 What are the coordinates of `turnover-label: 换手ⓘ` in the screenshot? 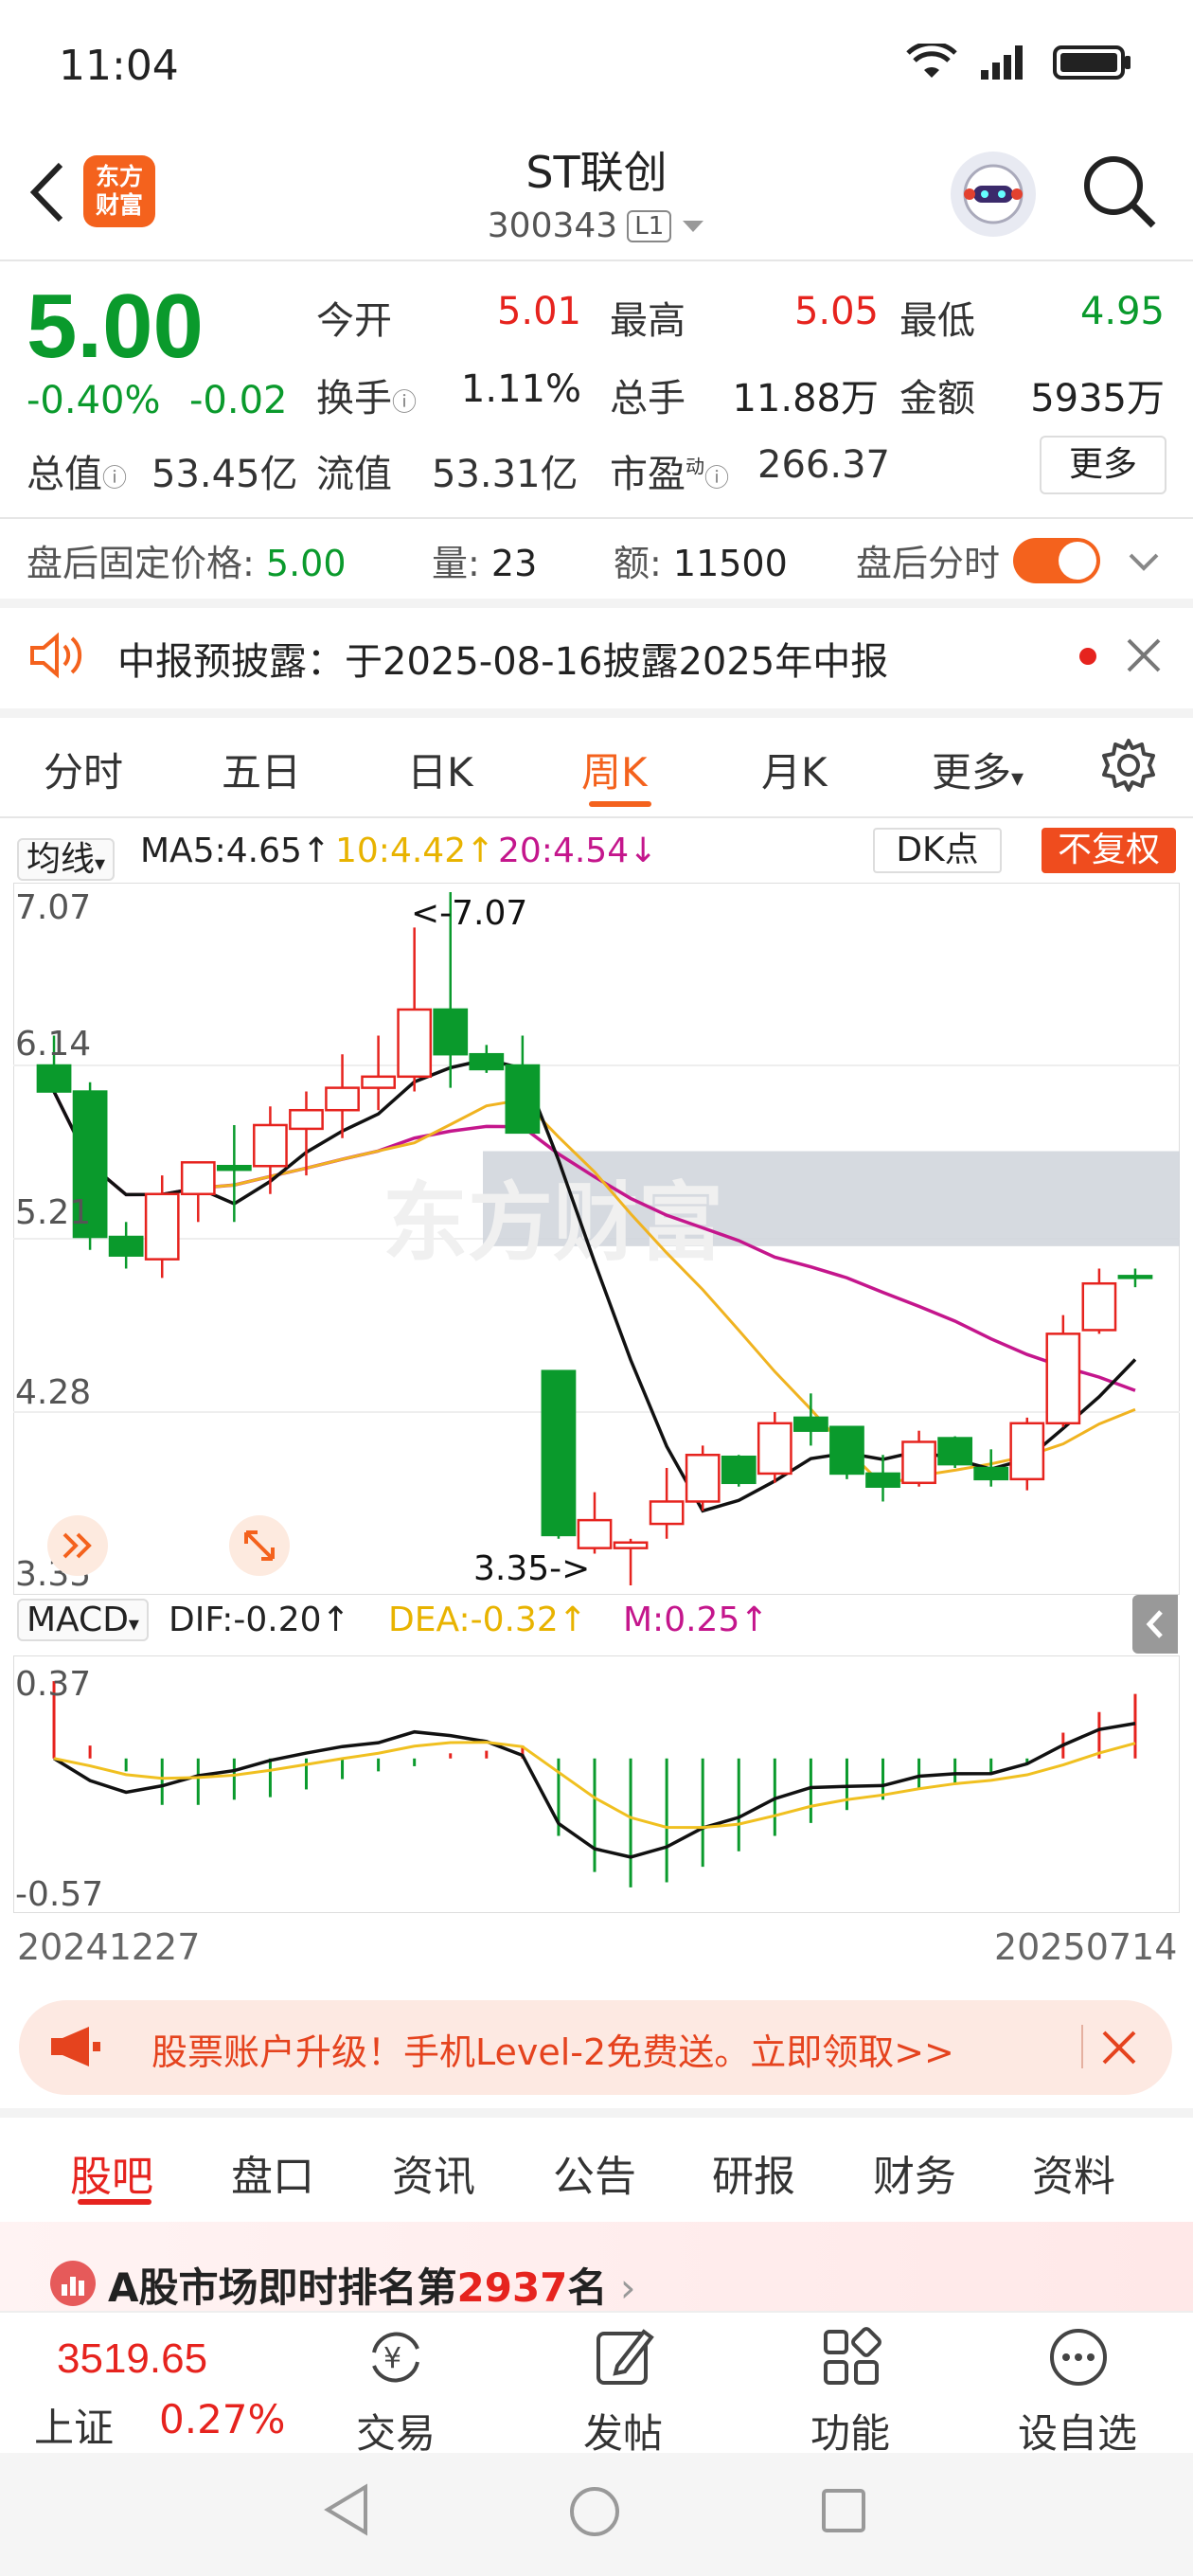 It's located at (367, 398).